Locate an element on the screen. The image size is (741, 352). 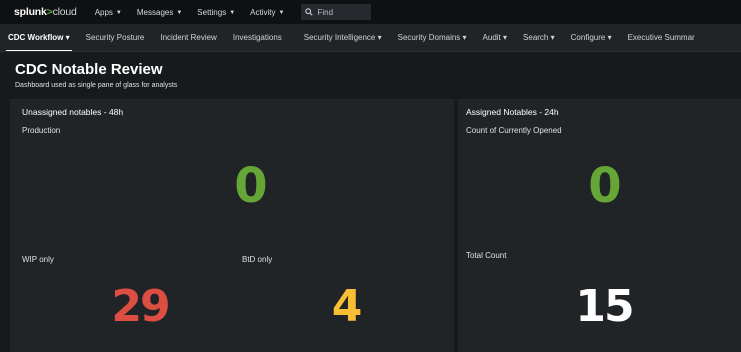
nav-cdc-workflow: CDC Workflow ▾ is located at coordinates (39, 37).